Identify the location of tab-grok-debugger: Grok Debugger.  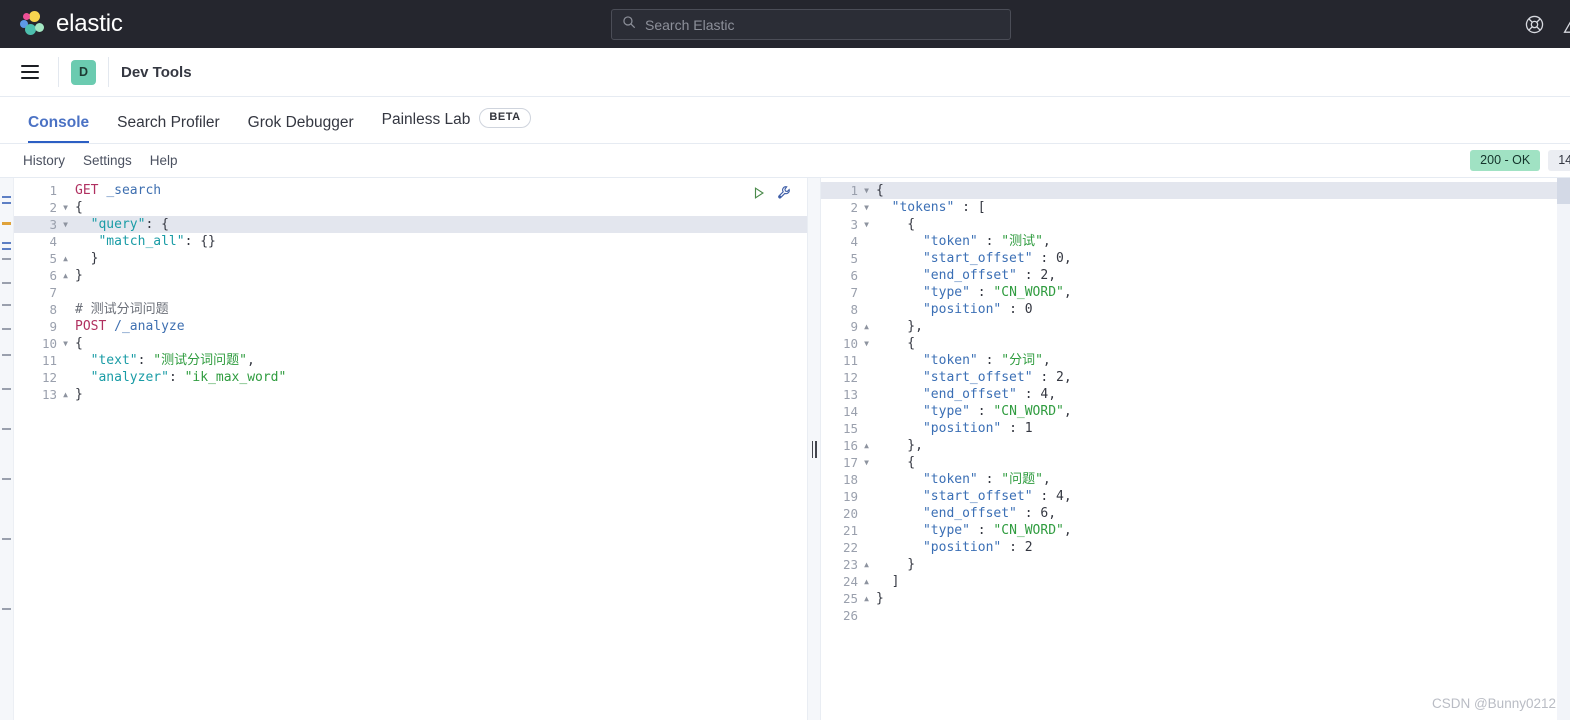
(301, 129).